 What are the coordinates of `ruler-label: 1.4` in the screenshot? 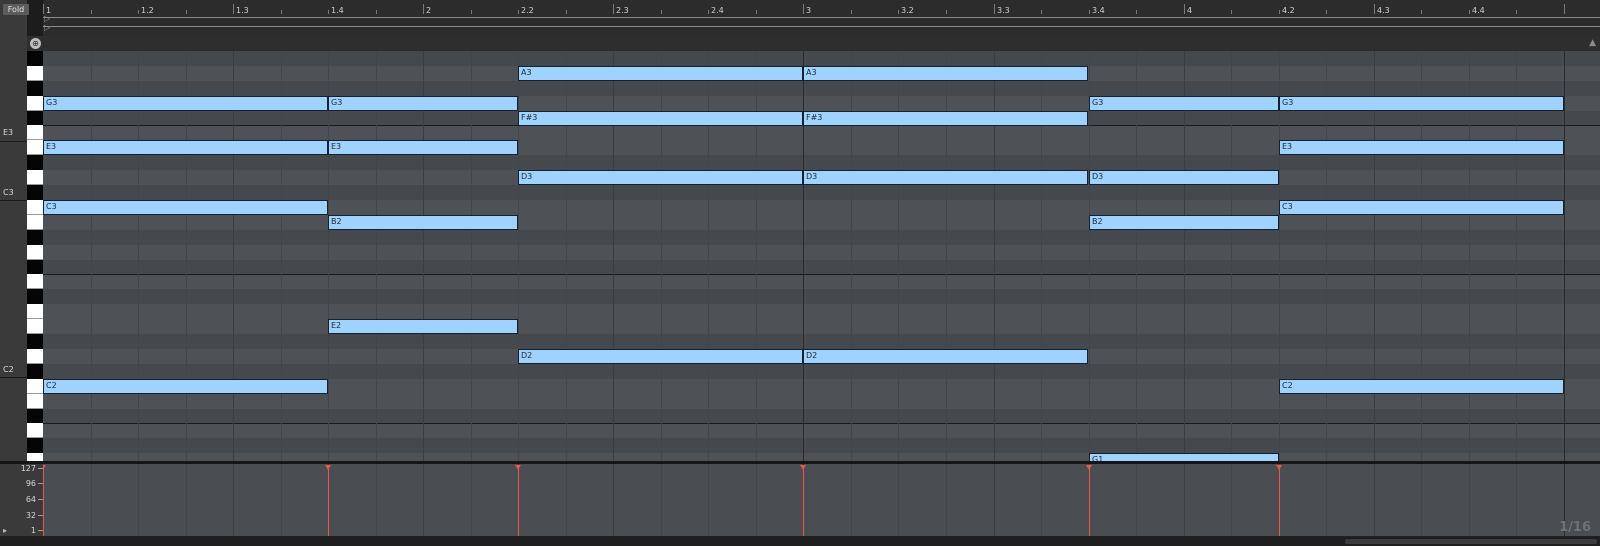 It's located at (337, 10).